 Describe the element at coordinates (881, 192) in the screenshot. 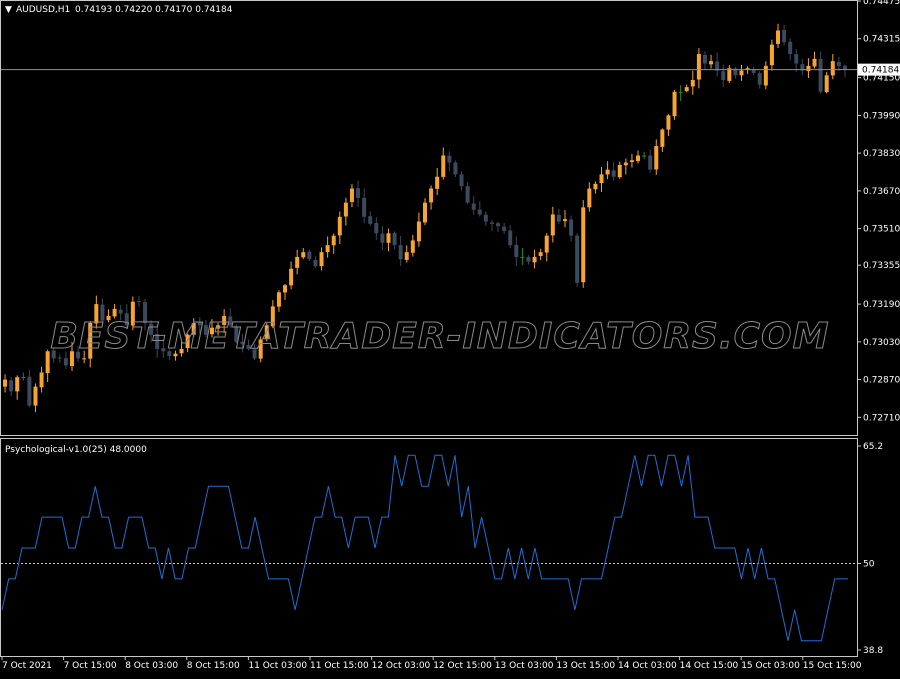

I see `price-tick-label: 0.73670` at that location.